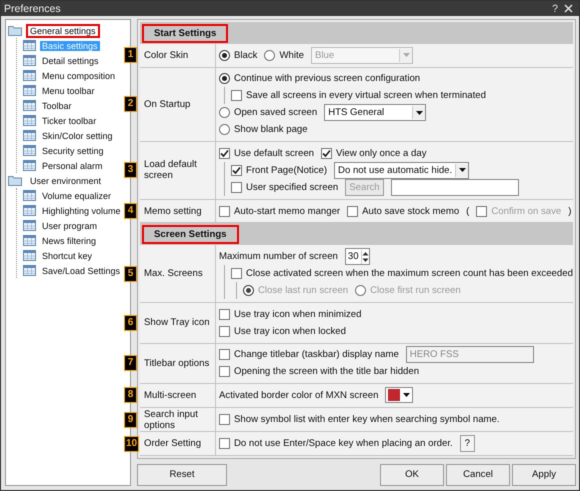 The height and width of the screenshot is (491, 580). Describe the element at coordinates (81, 211) in the screenshot. I see `tree-item: Highlighting volume` at that location.